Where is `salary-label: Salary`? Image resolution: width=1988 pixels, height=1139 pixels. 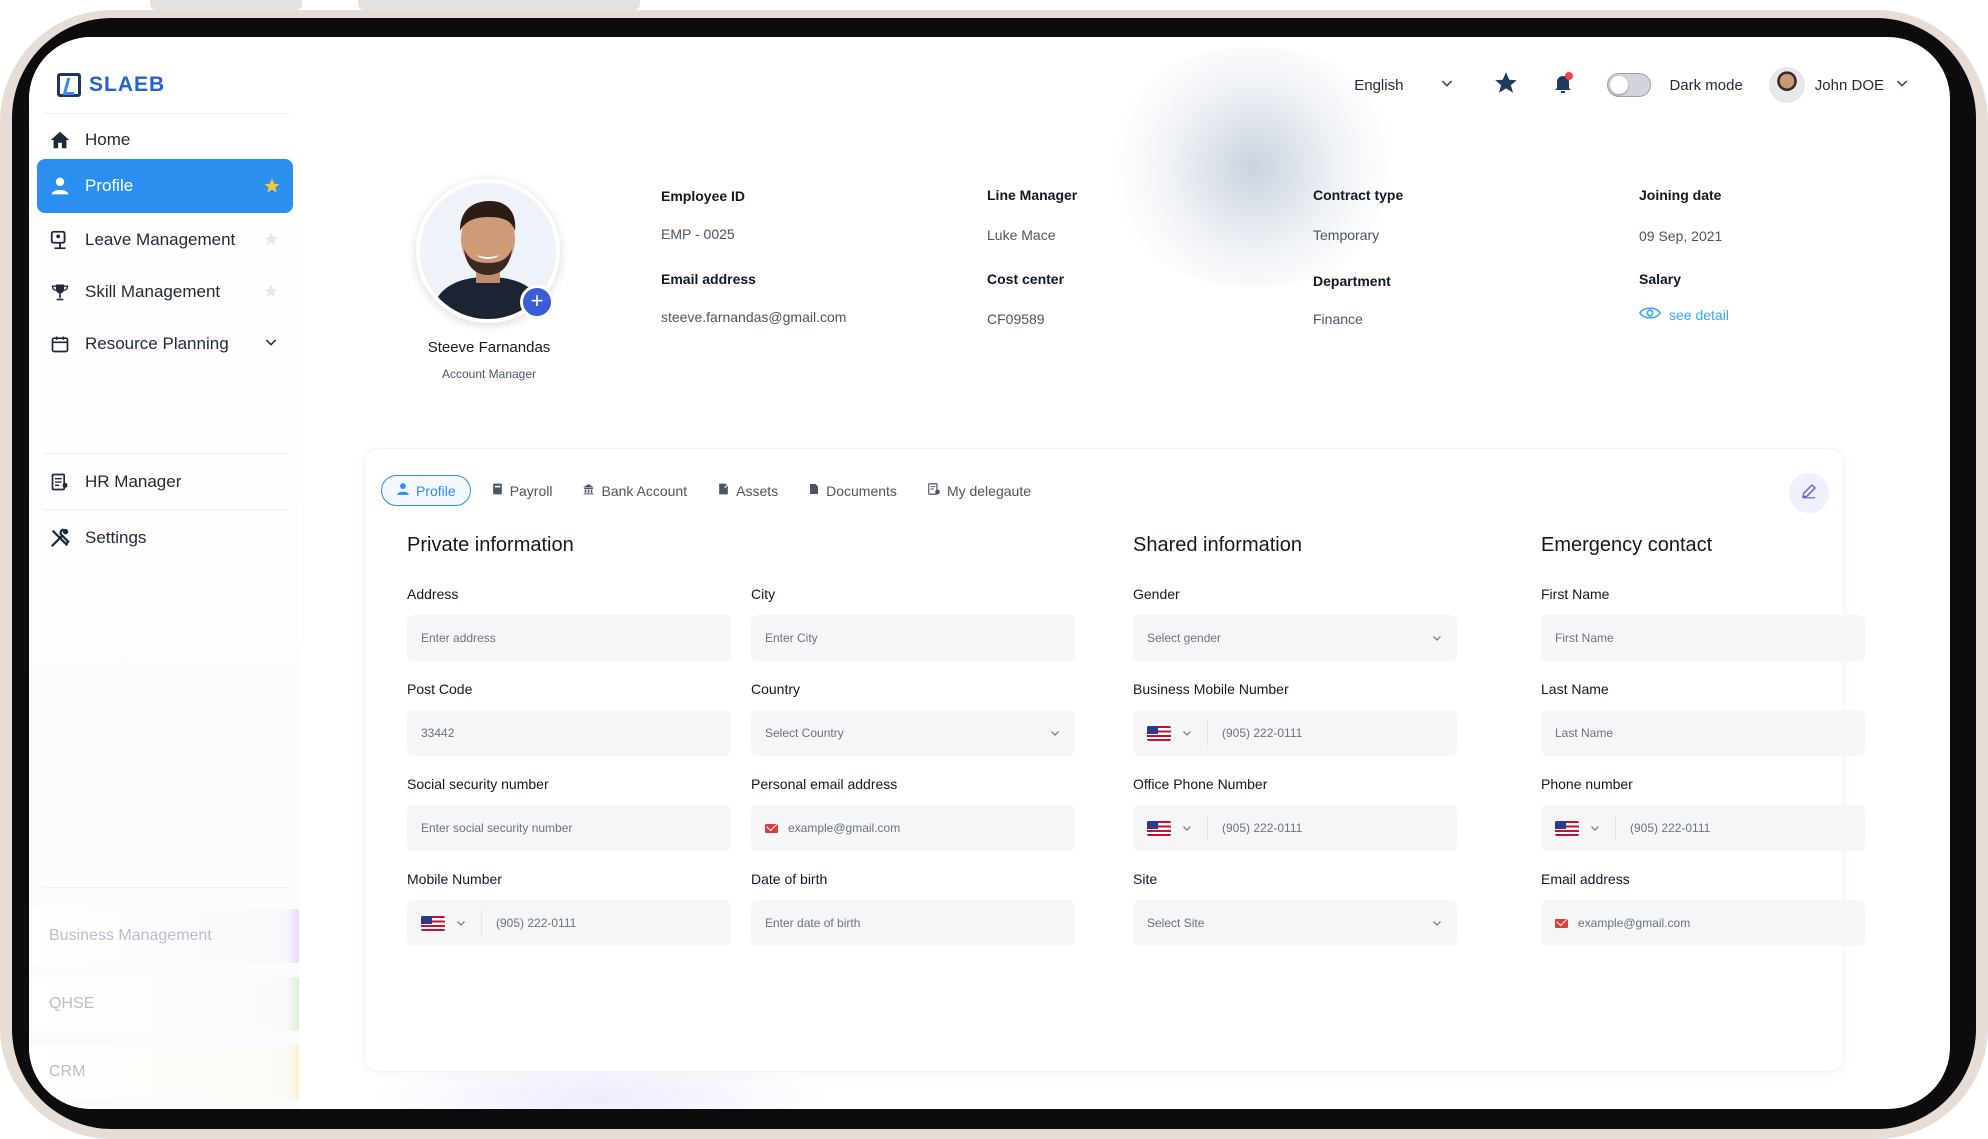 salary-label: Salary is located at coordinates (1660, 279).